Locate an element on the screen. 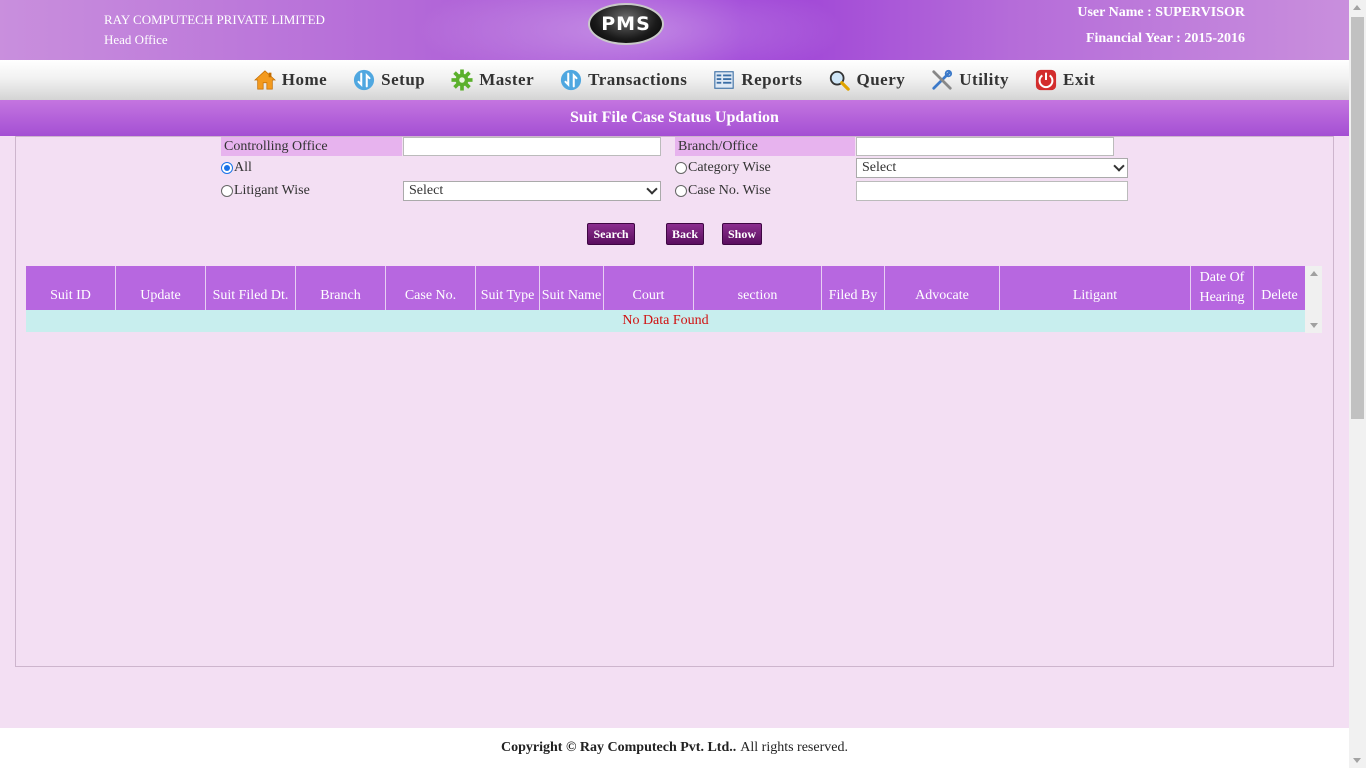 This screenshot has height=768, width=1366. nav-reports-label: Reports is located at coordinates (772, 79).